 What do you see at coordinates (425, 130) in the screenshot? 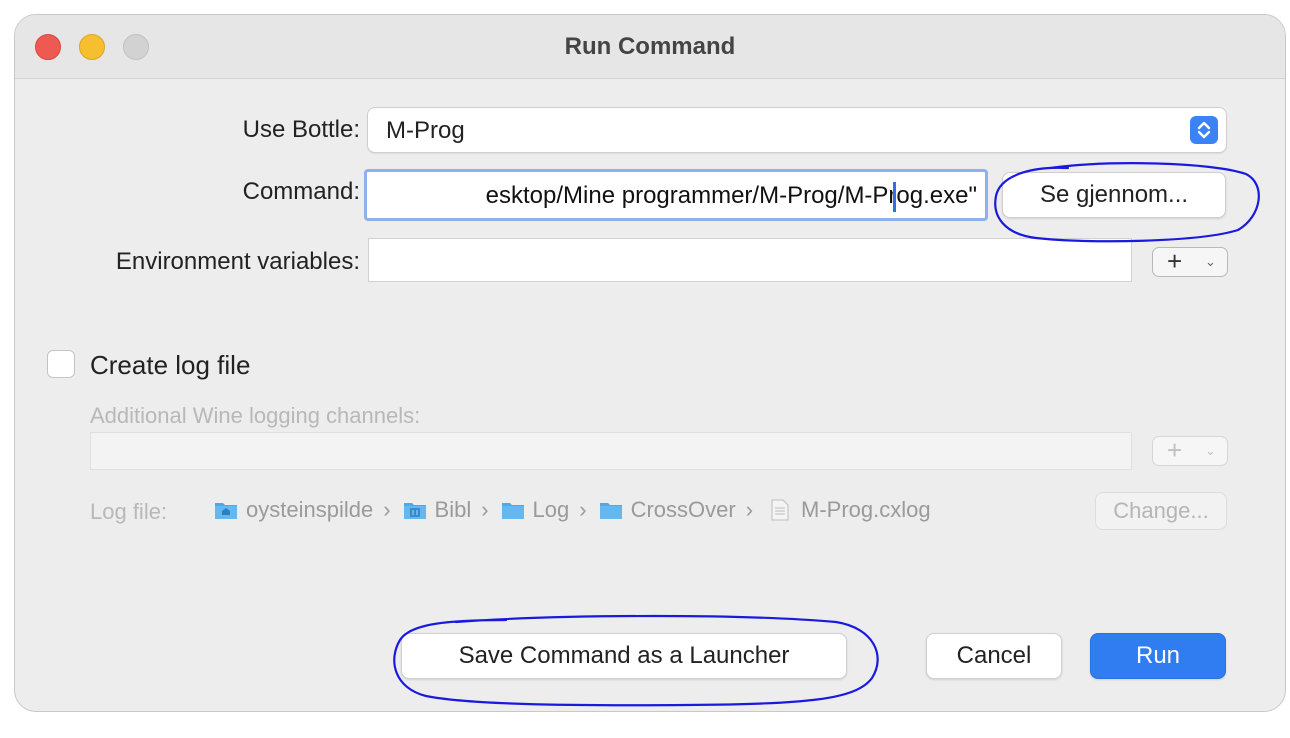
I see `bottle-select-value: M-Prog` at bounding box center [425, 130].